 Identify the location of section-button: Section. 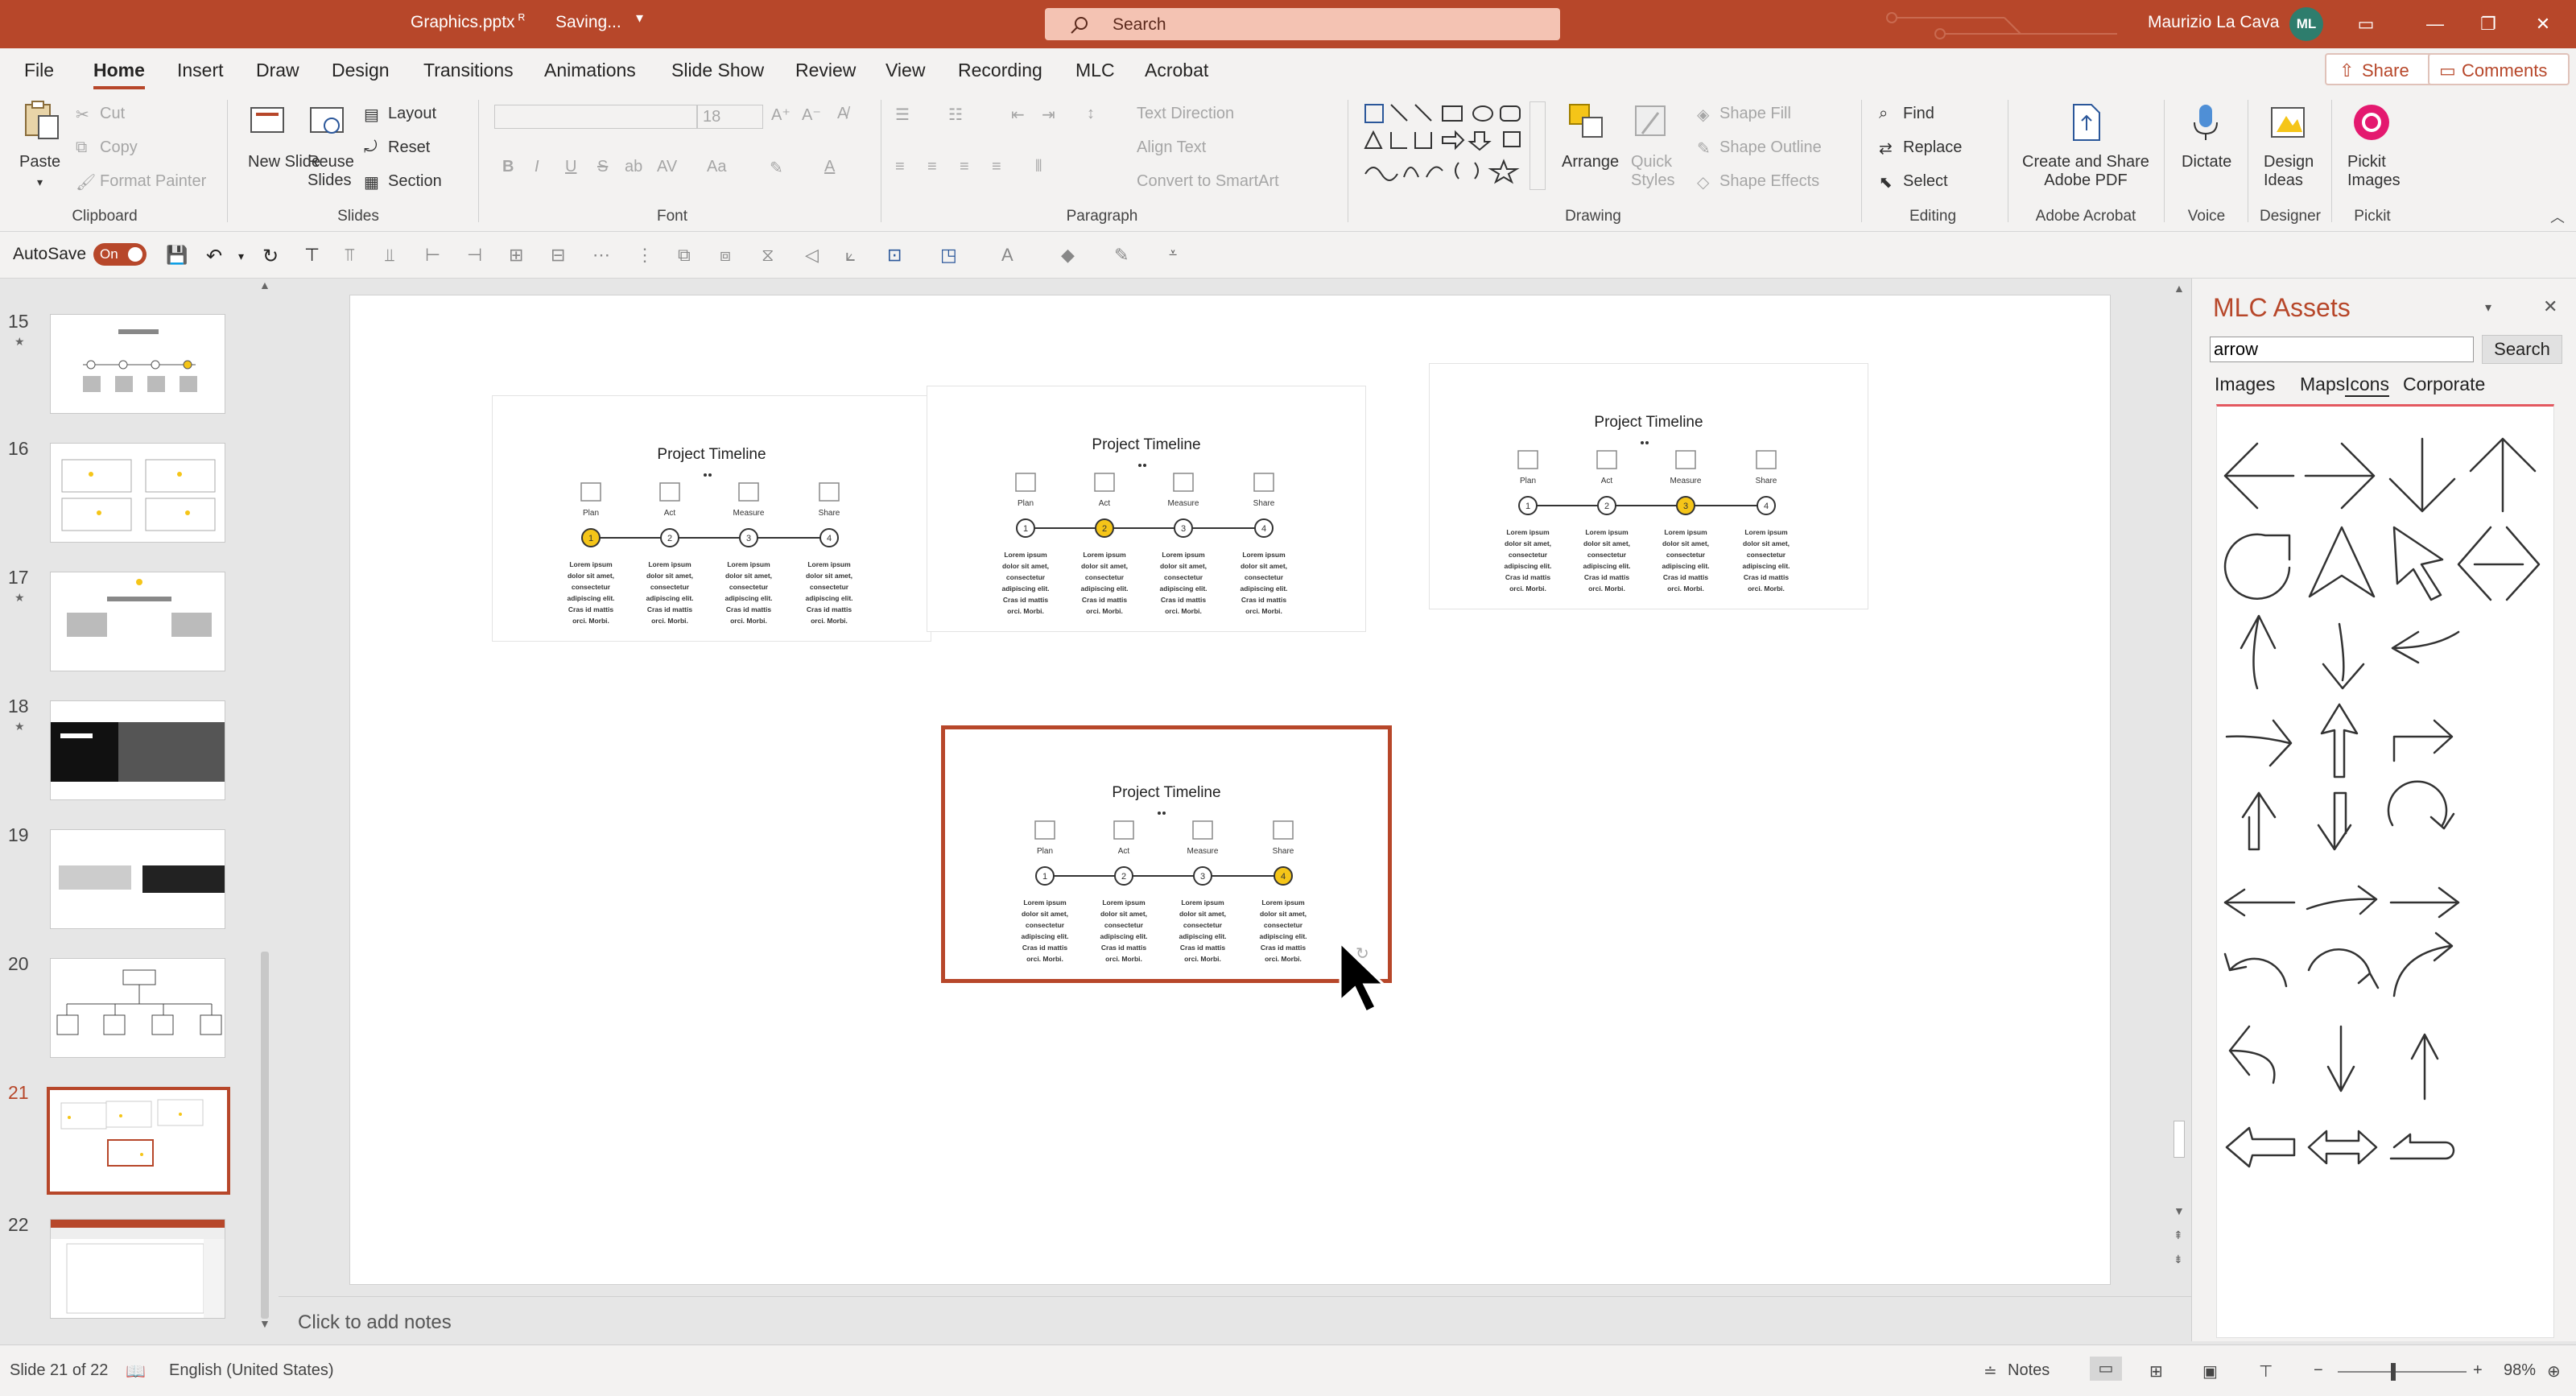
(415, 181).